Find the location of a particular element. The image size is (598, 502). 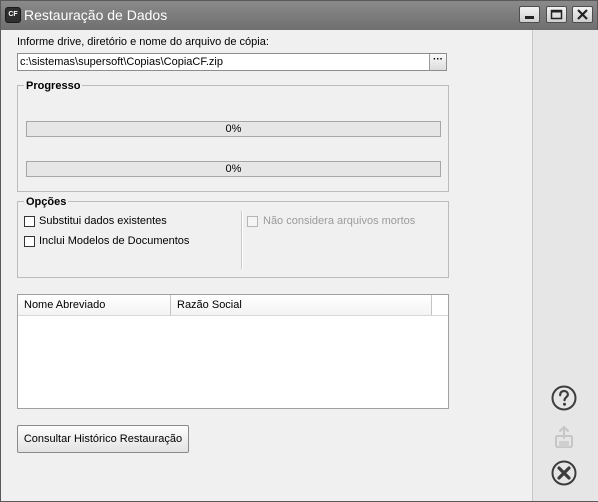

progress-group-title: Progresso is located at coordinates (53, 86).